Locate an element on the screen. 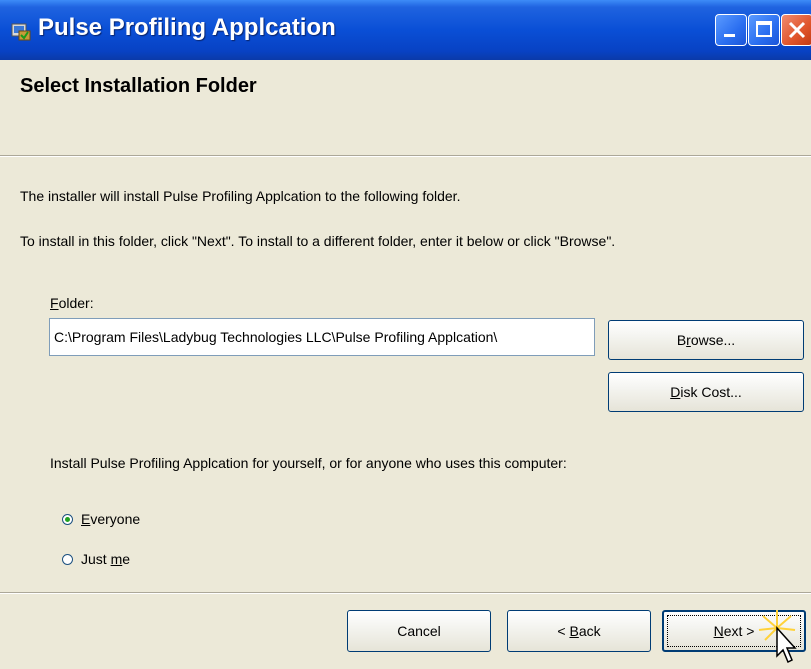 The height and width of the screenshot is (669, 811). radio-button-checked is located at coordinates (67, 519).